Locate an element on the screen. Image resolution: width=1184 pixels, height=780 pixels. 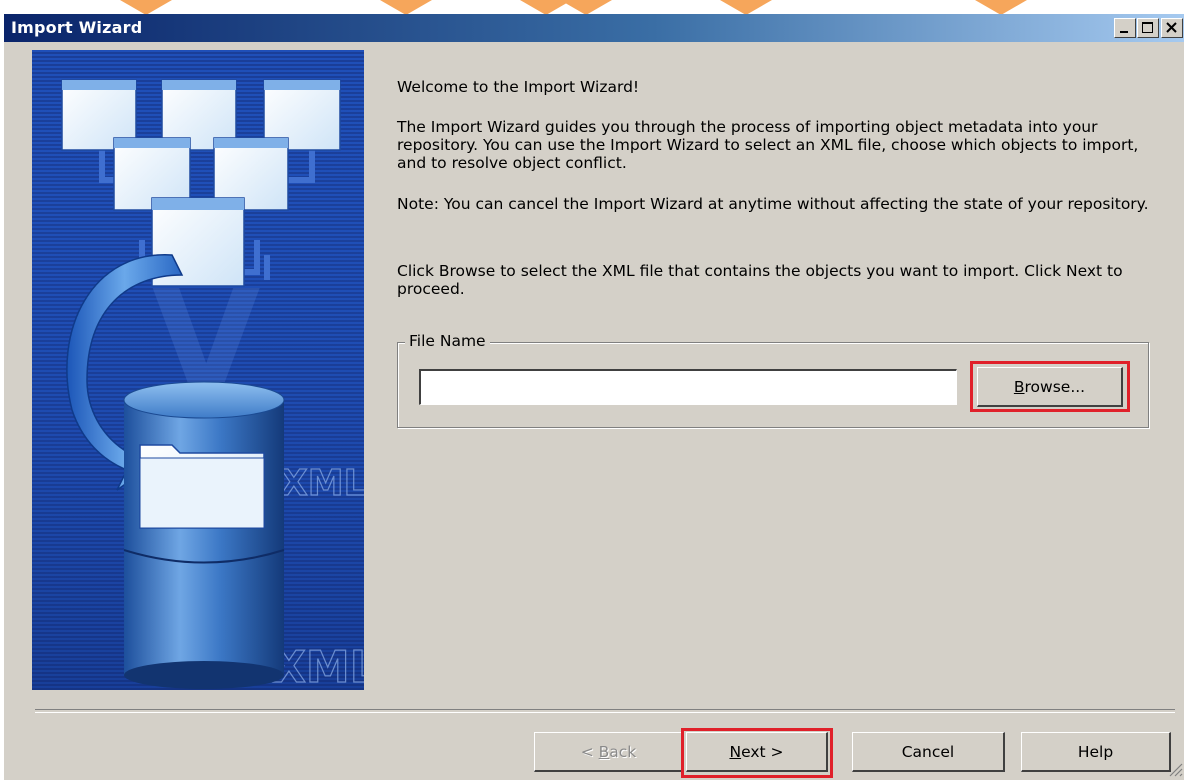
title-bar: Import Wizard is located at coordinates (594, 28).